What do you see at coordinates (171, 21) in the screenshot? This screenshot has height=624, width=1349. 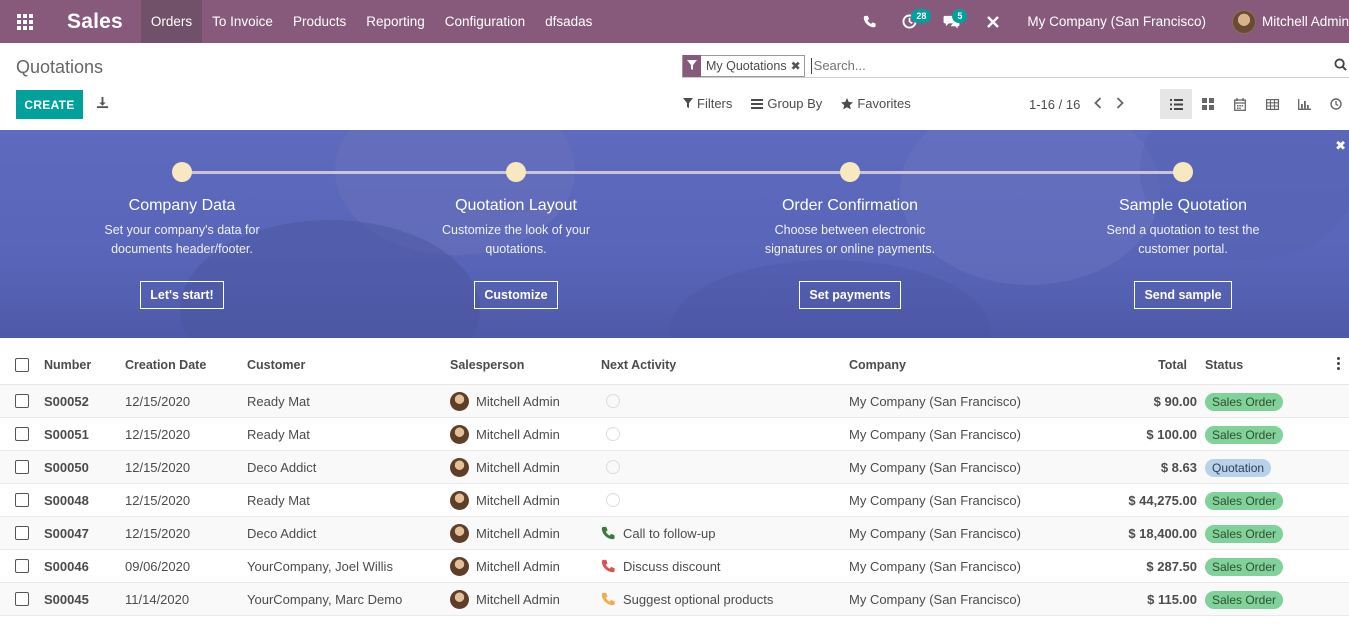 I see `menu-orders: Orders` at bounding box center [171, 21].